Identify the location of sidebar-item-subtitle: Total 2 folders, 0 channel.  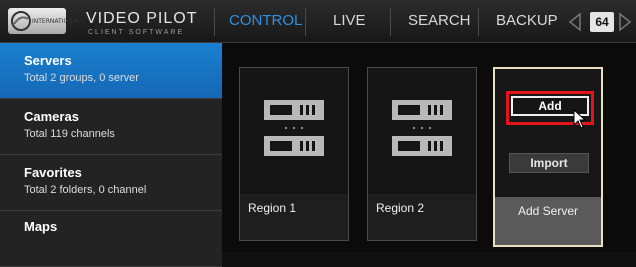
(85, 190).